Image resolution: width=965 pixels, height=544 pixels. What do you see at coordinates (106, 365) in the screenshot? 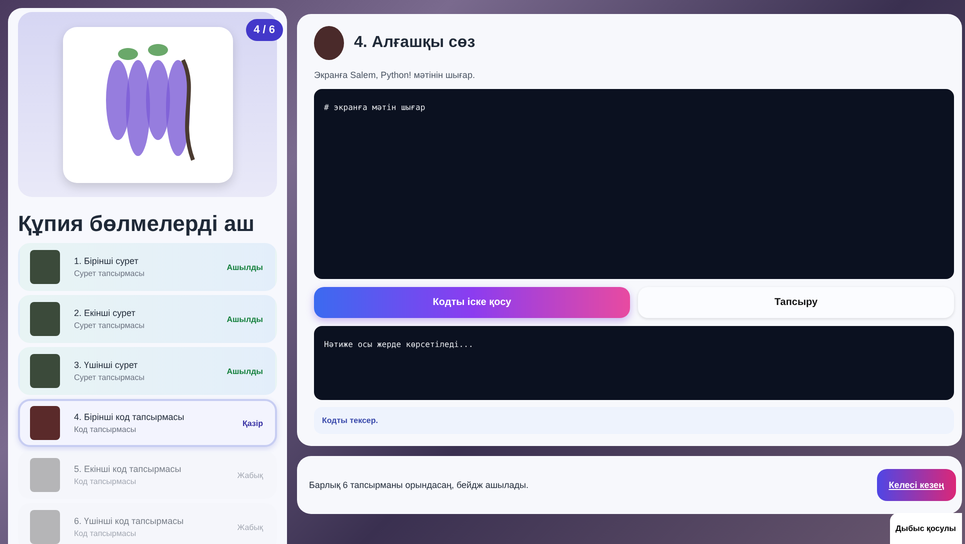
I see `task-title: 3. Үшінші сурет` at bounding box center [106, 365].